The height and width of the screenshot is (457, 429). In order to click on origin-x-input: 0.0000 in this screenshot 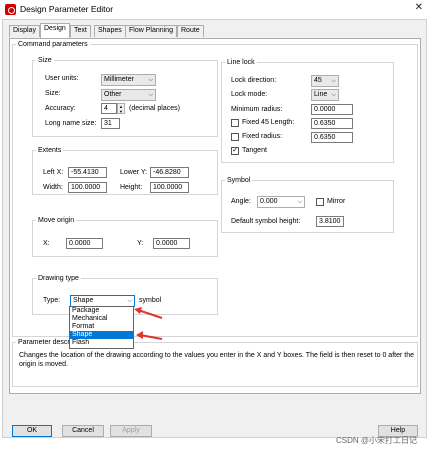, I will do `click(84, 243)`.